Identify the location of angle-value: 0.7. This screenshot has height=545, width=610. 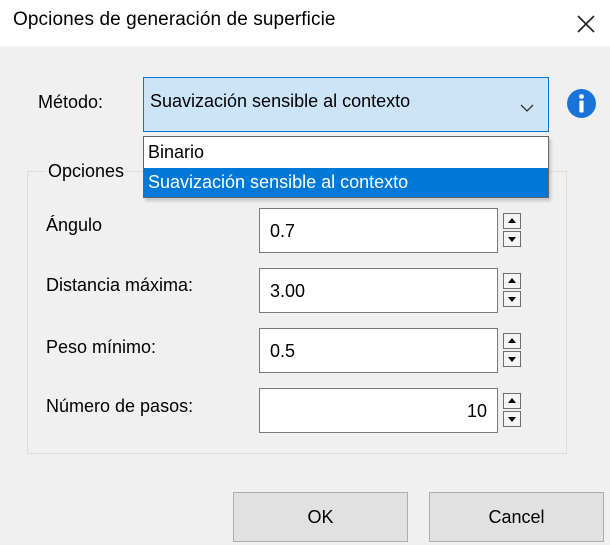
(283, 231).